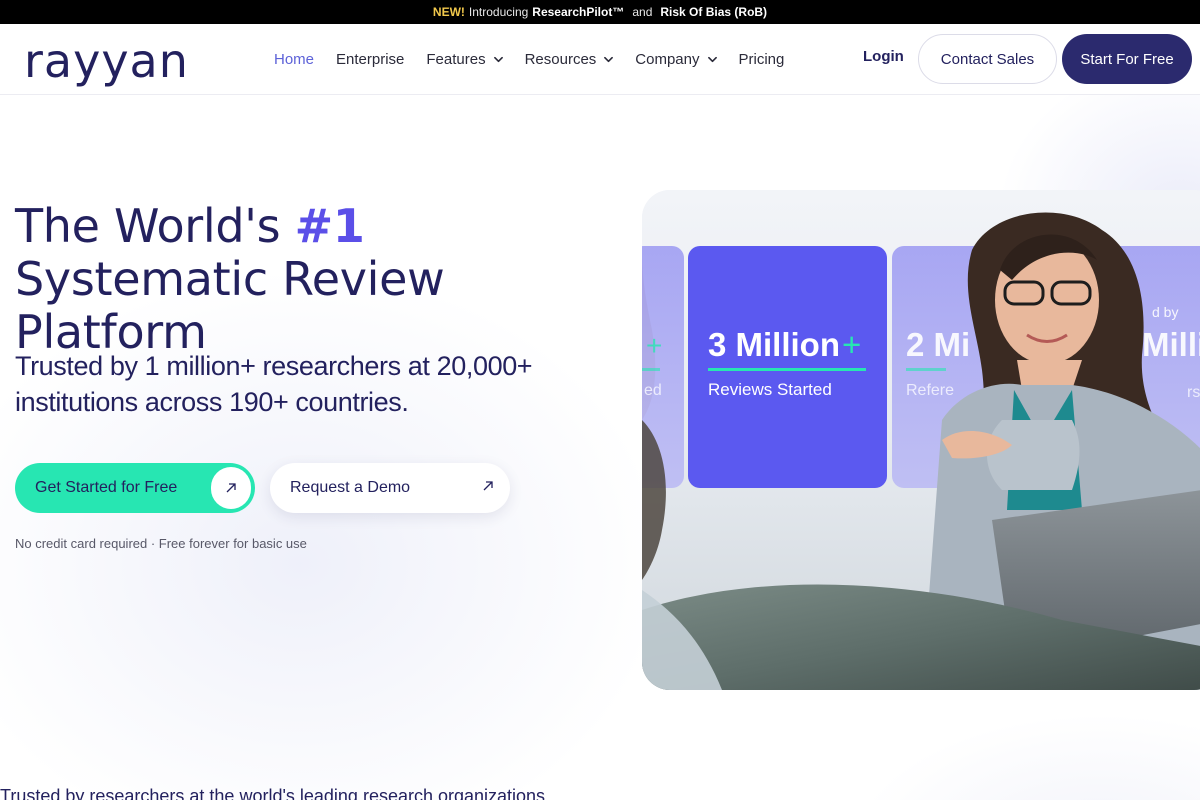 The image size is (1200, 800). I want to click on announcement-product: ResearchPilot™, so click(578, 12).